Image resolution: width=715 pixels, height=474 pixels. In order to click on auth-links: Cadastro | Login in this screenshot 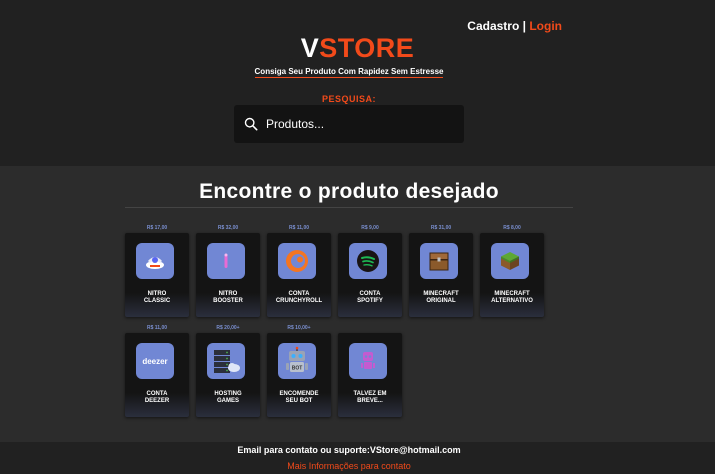, I will do `click(514, 26)`.